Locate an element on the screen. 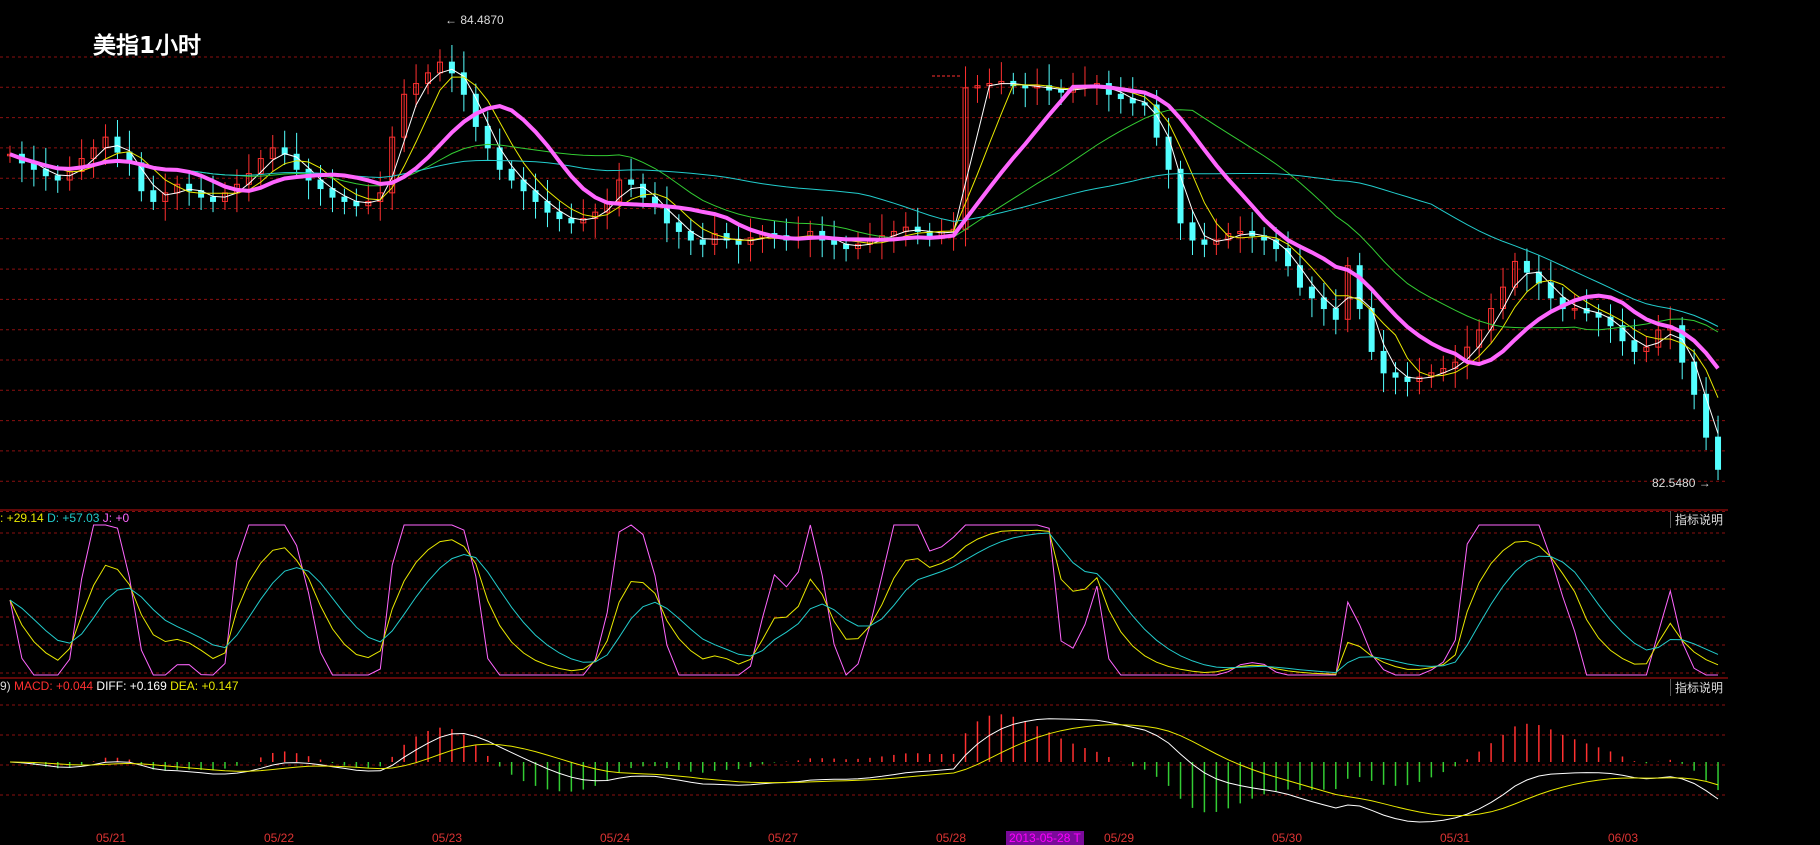 This screenshot has height=845, width=1820. date-cursor-label: 2013-05-28 T is located at coordinates (1045, 838).